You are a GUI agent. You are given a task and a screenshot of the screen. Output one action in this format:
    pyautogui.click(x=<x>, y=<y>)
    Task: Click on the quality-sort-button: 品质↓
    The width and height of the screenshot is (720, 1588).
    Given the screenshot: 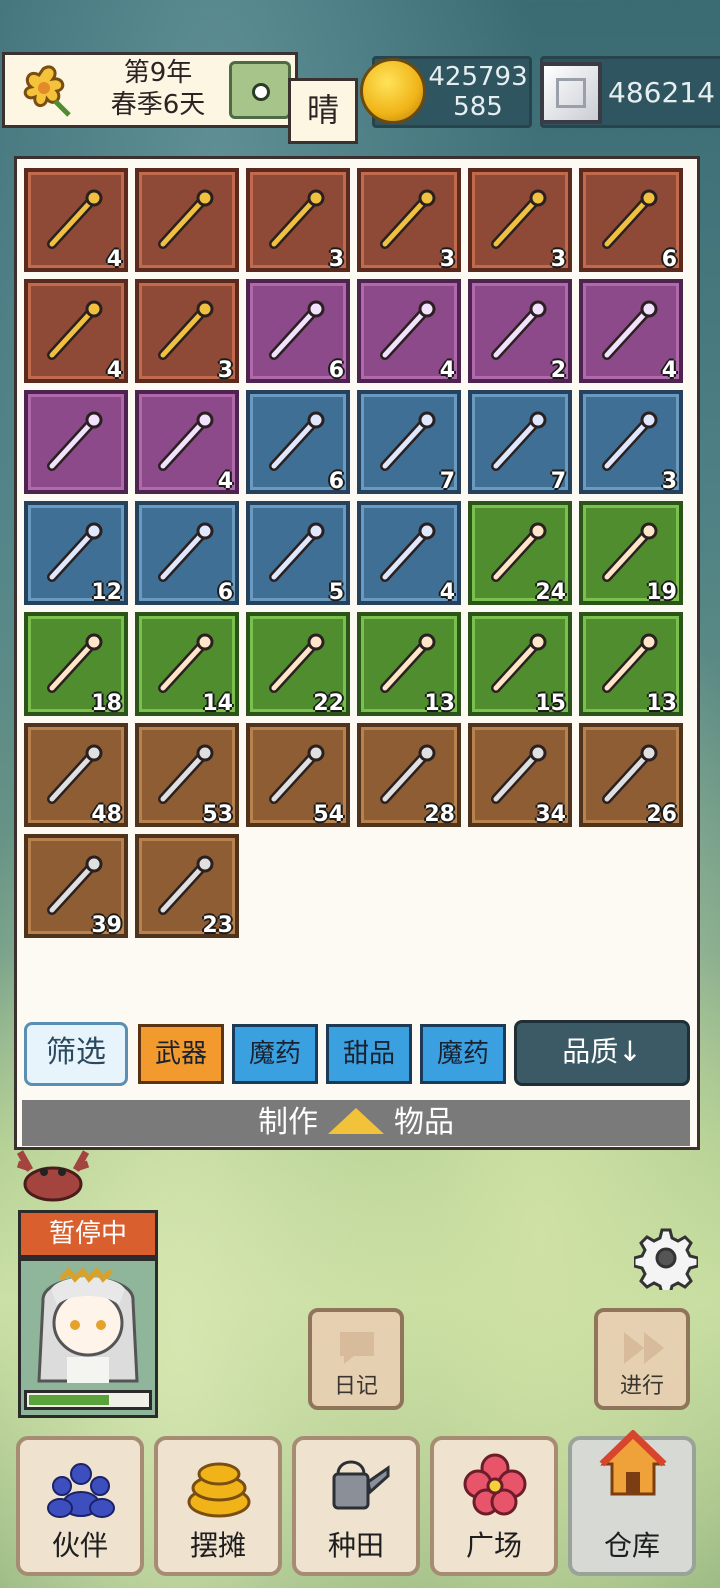 What is the action you would take?
    pyautogui.click(x=602, y=1053)
    